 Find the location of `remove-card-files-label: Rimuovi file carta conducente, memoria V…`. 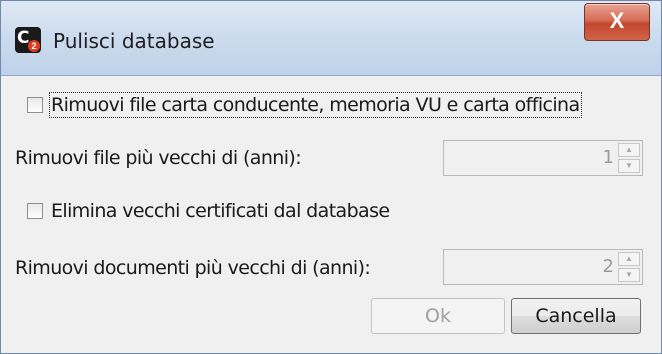

remove-card-files-label: Rimuovi file carta conducente, memoria V… is located at coordinates (315, 105).